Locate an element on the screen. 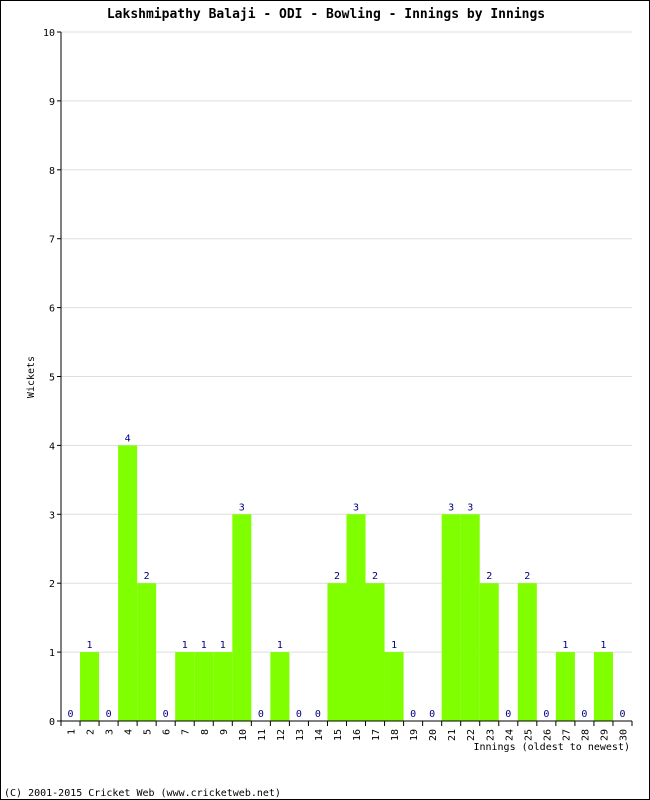 The height and width of the screenshot is (800, 650). x-tick-label: 20 is located at coordinates (433, 735).